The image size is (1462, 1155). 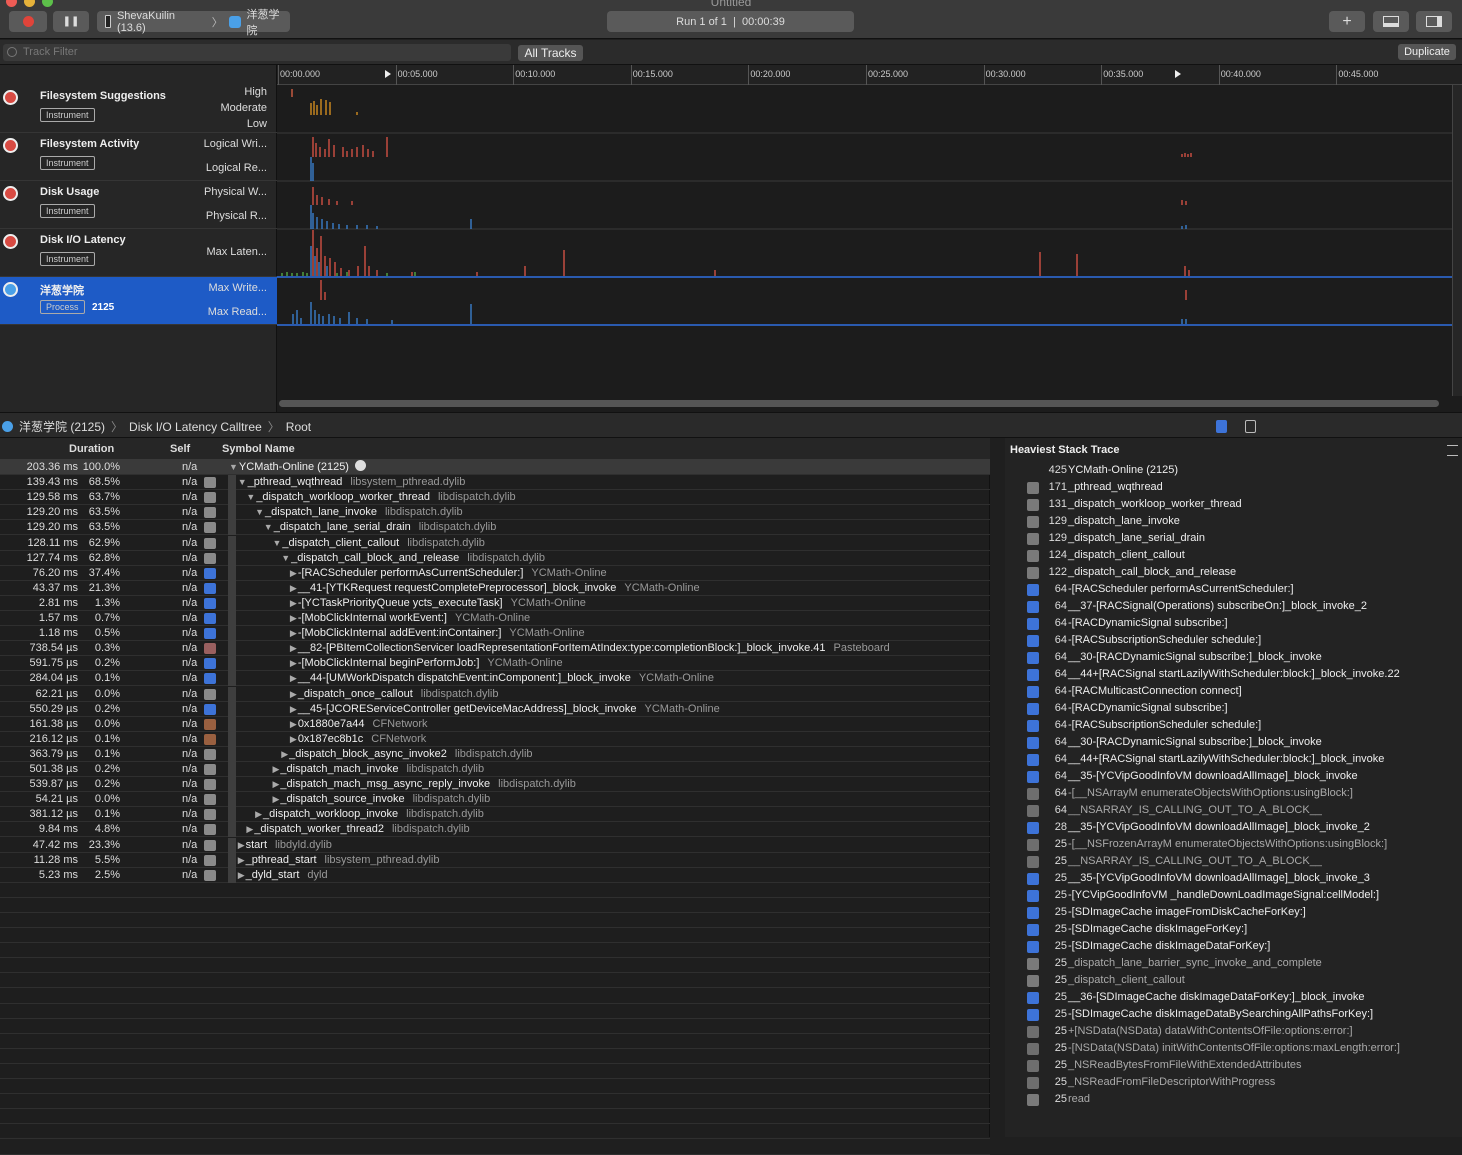 I want to click on stack-frame: 25 _NSReadFromFileDescriptorWithProgress, so click(x=1233, y=1082).